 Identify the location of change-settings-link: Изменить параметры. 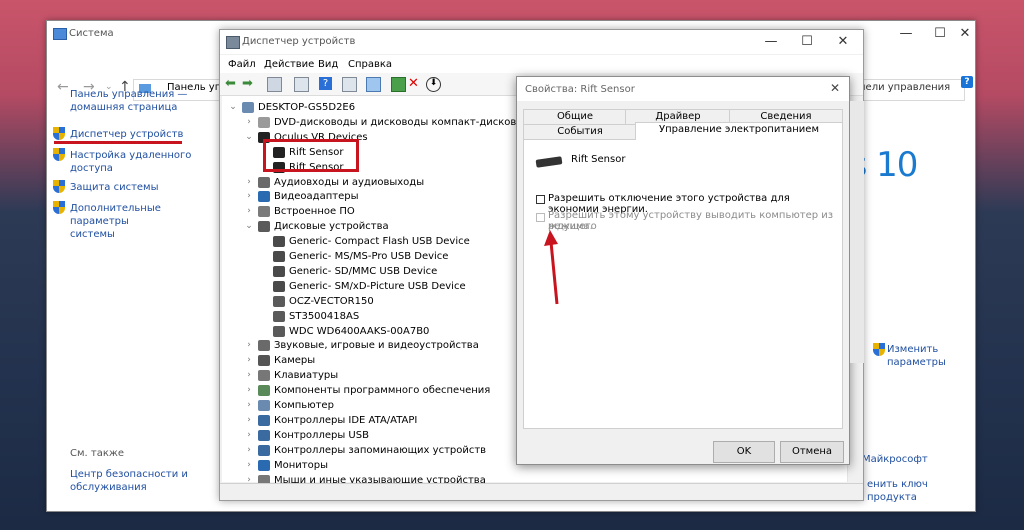
(916, 356).